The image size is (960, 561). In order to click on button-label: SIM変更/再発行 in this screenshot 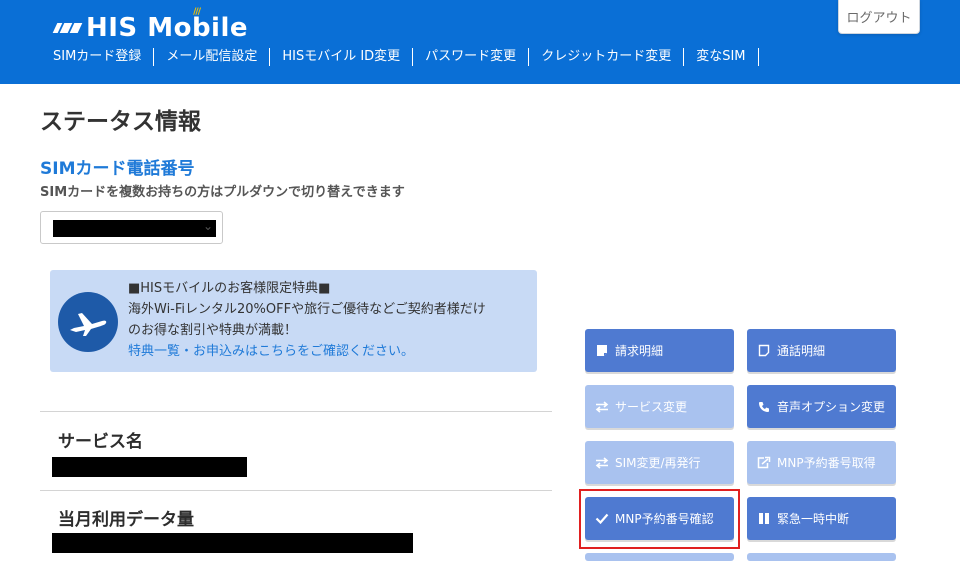, I will do `click(658, 463)`.